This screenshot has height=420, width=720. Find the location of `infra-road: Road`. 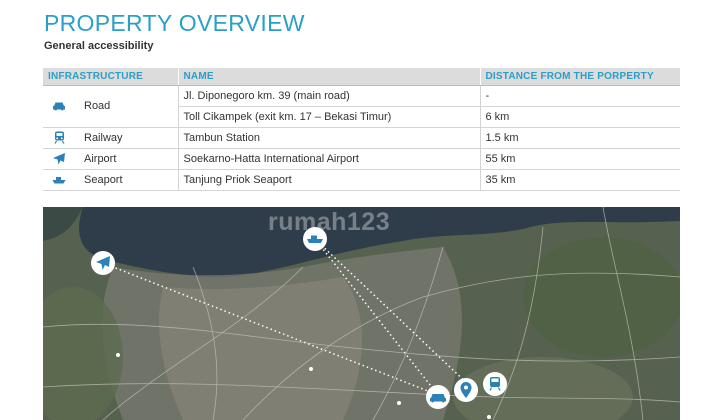

infra-road: Road is located at coordinates (111, 106).